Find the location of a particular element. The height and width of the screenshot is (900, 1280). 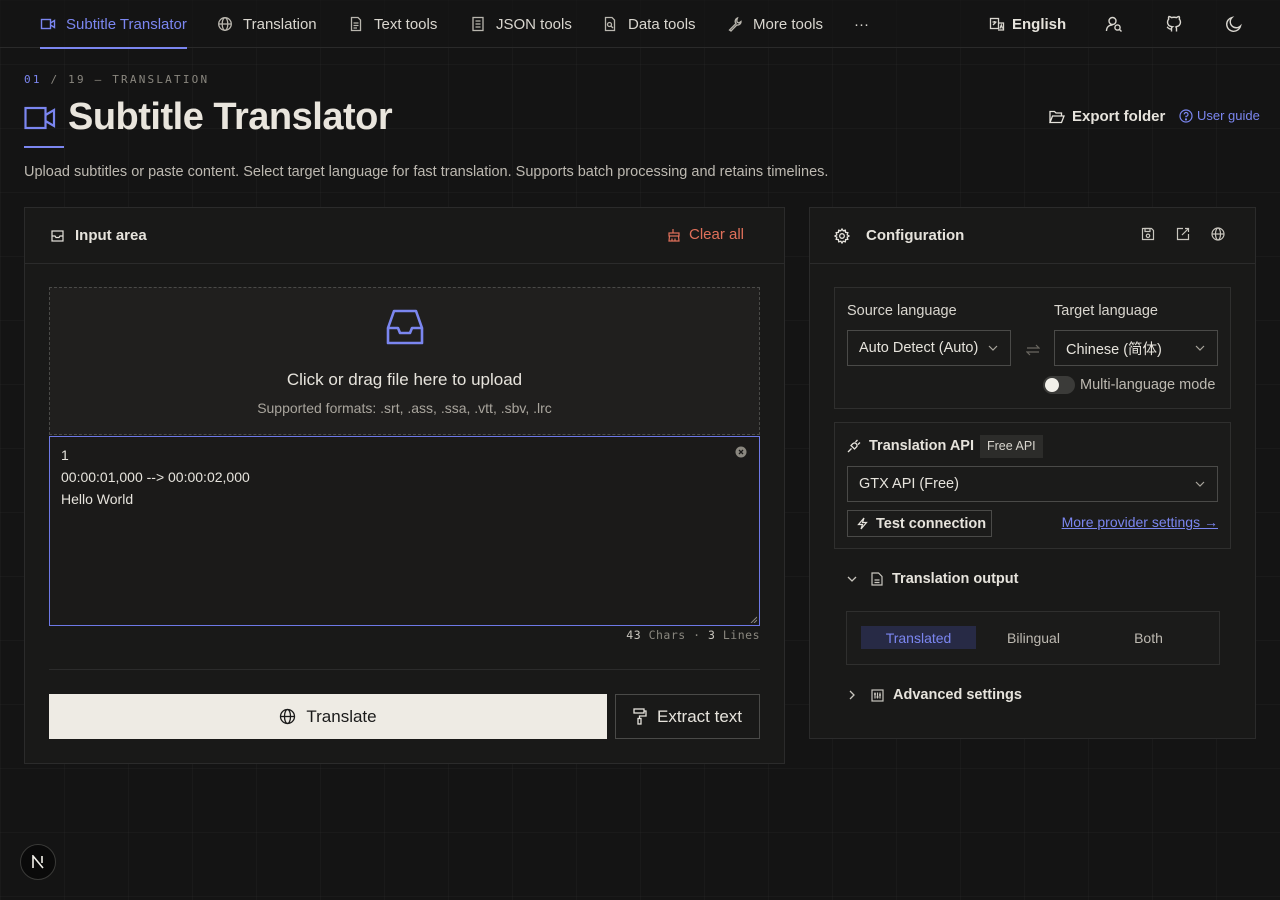

breadcrumb: 01 / 19 — TRANSLATION is located at coordinates (116, 79).